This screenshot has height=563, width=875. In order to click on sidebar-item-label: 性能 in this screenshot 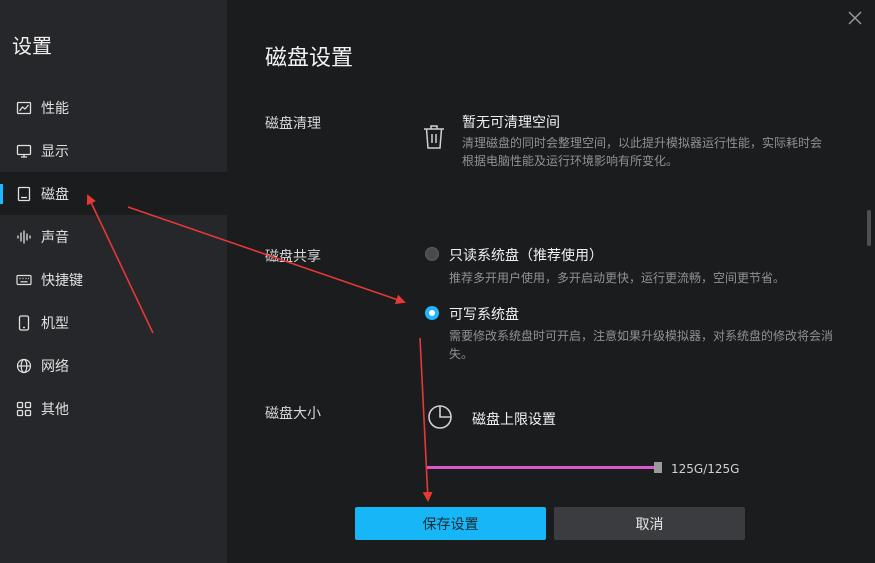, I will do `click(55, 108)`.